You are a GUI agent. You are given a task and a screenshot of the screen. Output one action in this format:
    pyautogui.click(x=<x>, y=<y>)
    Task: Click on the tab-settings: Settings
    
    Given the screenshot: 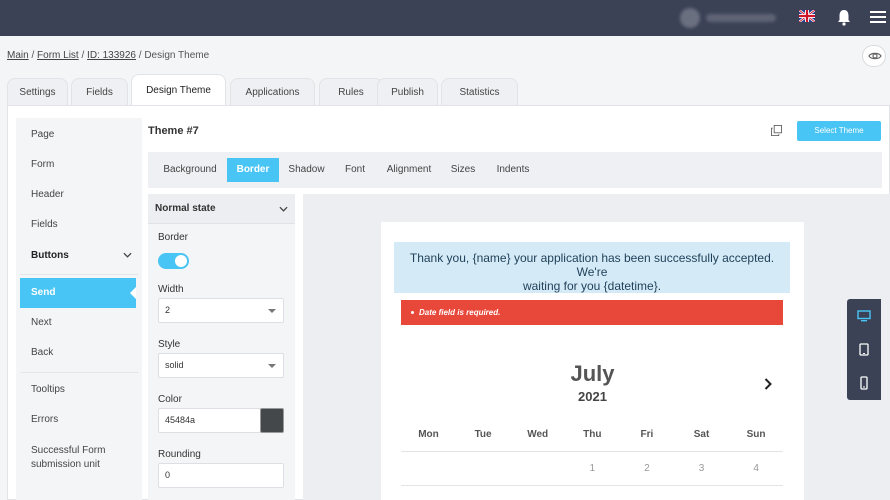 What is the action you would take?
    pyautogui.click(x=37, y=92)
    